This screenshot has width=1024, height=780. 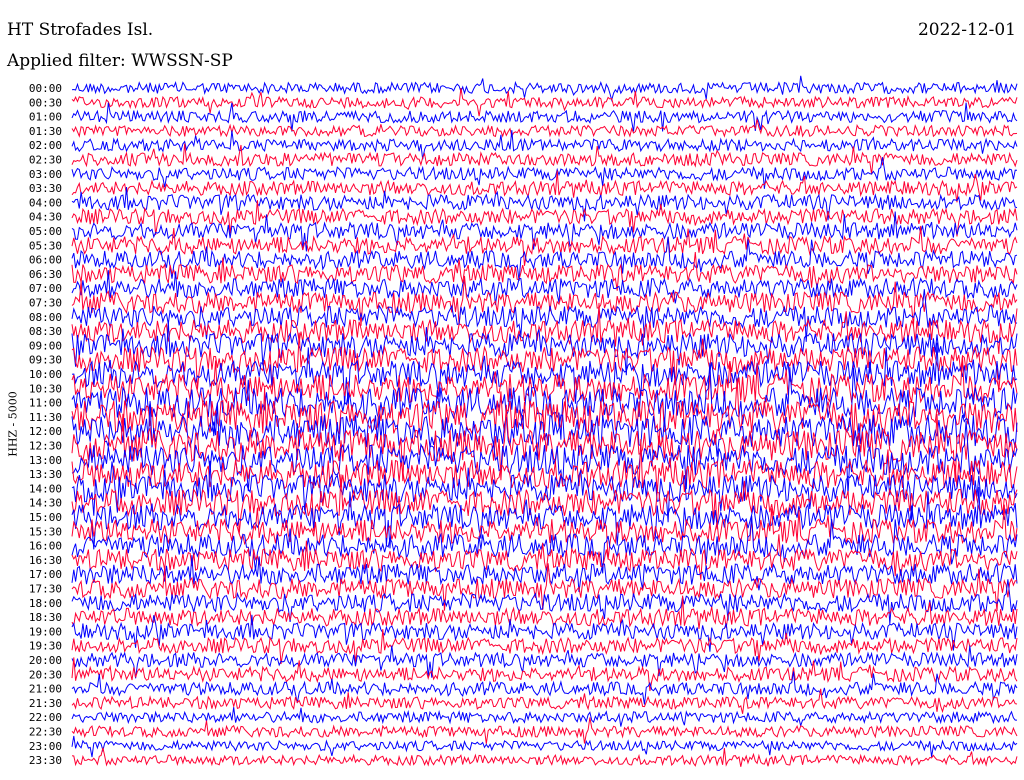 I want to click on time-tick-label: 08:00, so click(x=45, y=317).